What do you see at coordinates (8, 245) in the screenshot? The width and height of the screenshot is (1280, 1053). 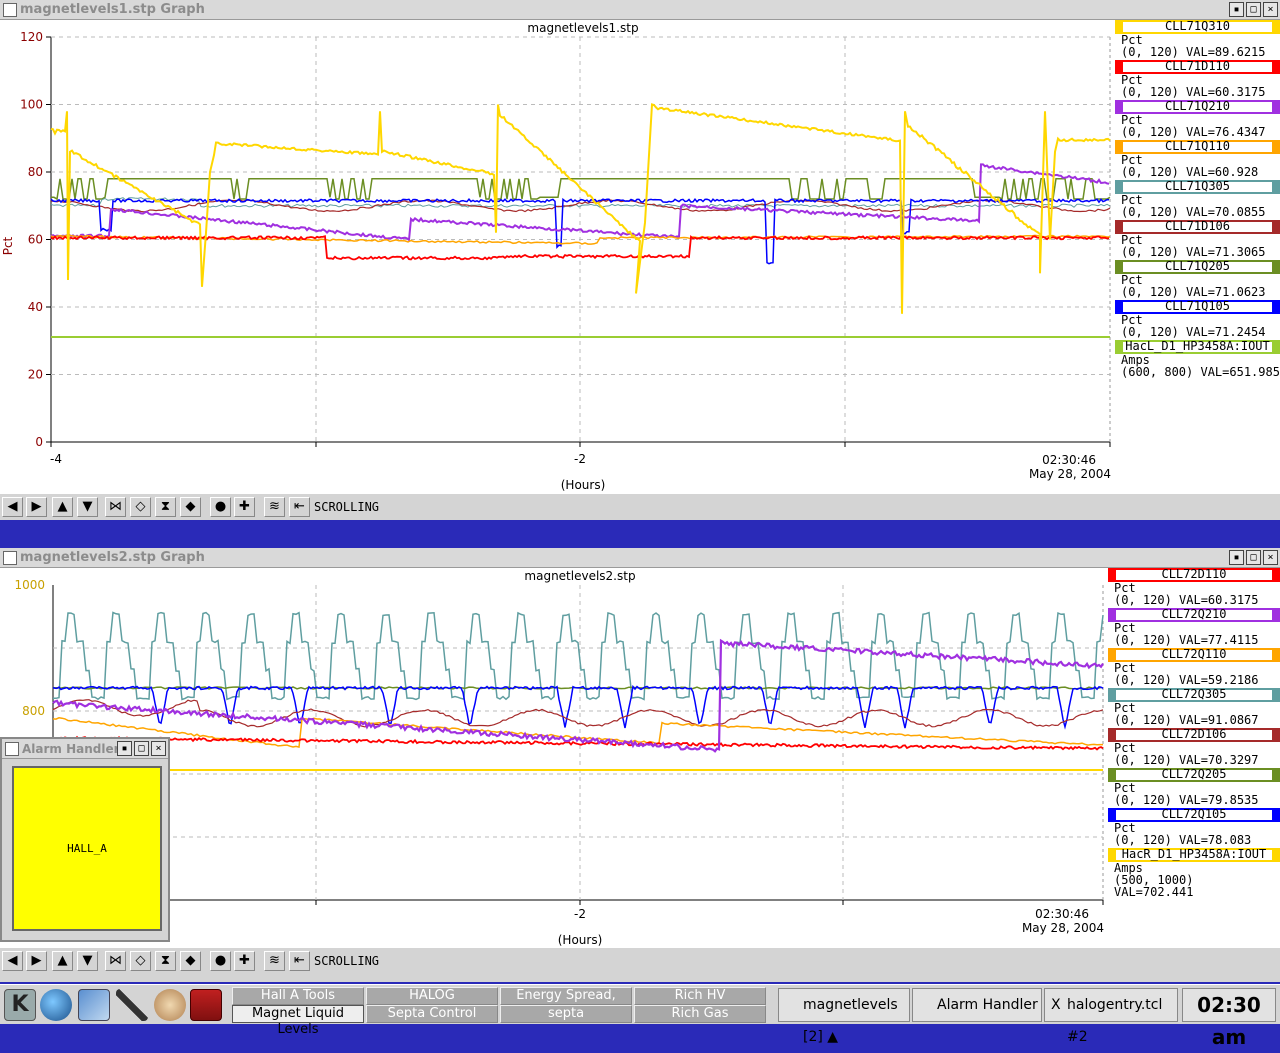 I see `y-axis-label: Pct` at bounding box center [8, 245].